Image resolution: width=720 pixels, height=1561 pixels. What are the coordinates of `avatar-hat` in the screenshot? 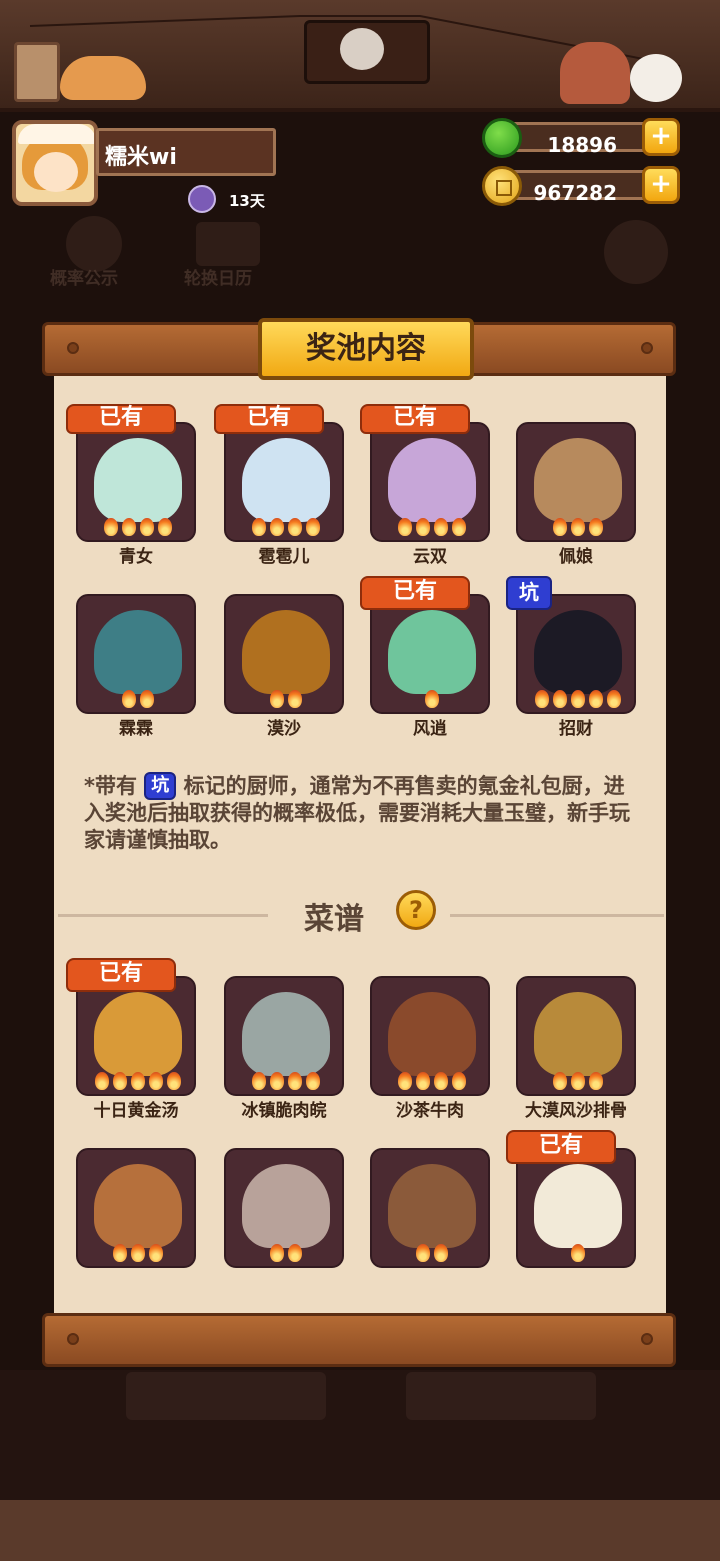 It's located at (56, 134).